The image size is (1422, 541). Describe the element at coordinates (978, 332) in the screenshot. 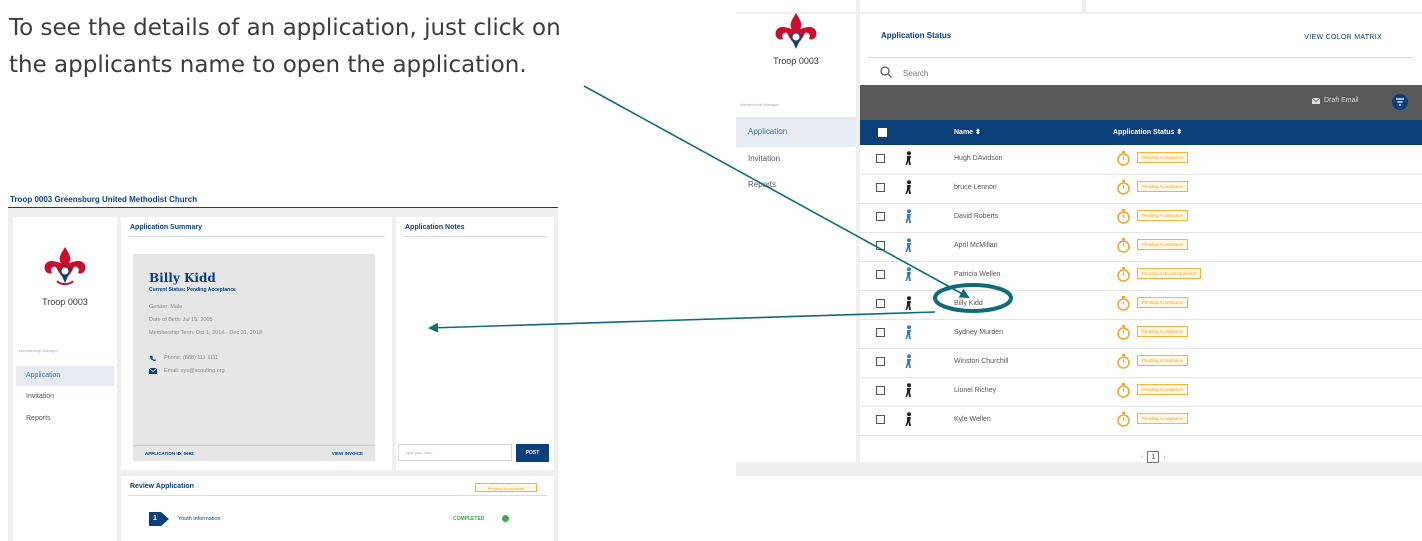

I see `applicant-name-link: Sydney Murden` at that location.